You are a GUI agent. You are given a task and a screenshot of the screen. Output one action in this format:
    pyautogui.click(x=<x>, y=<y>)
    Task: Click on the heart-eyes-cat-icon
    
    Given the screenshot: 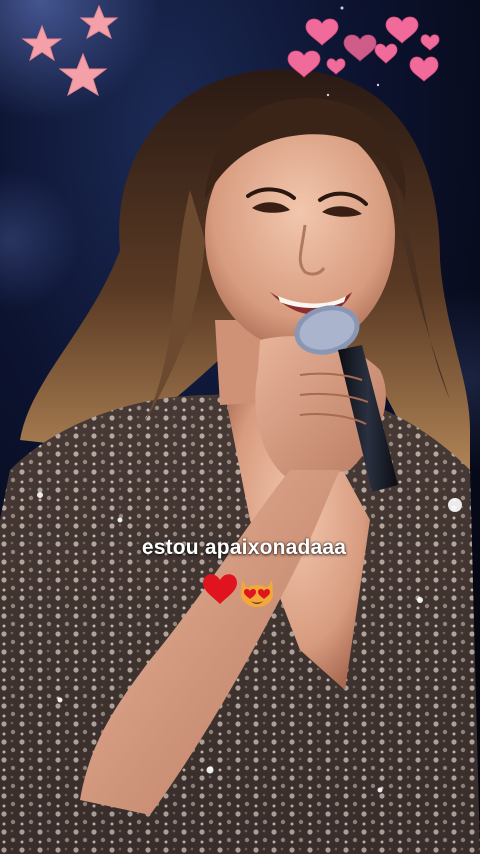 What is the action you would take?
    pyautogui.click(x=257, y=593)
    